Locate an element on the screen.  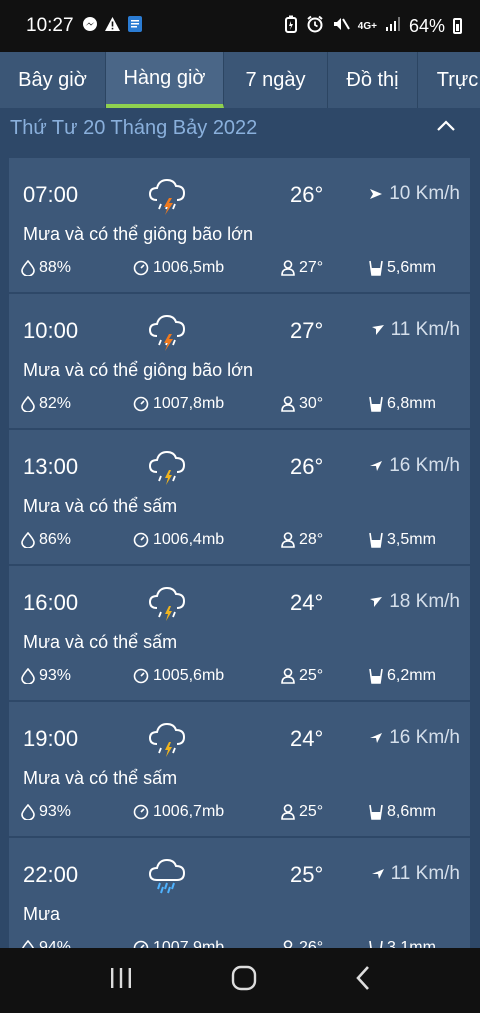
pressure-stat: 1007,9mb is located at coordinates (178, 943).